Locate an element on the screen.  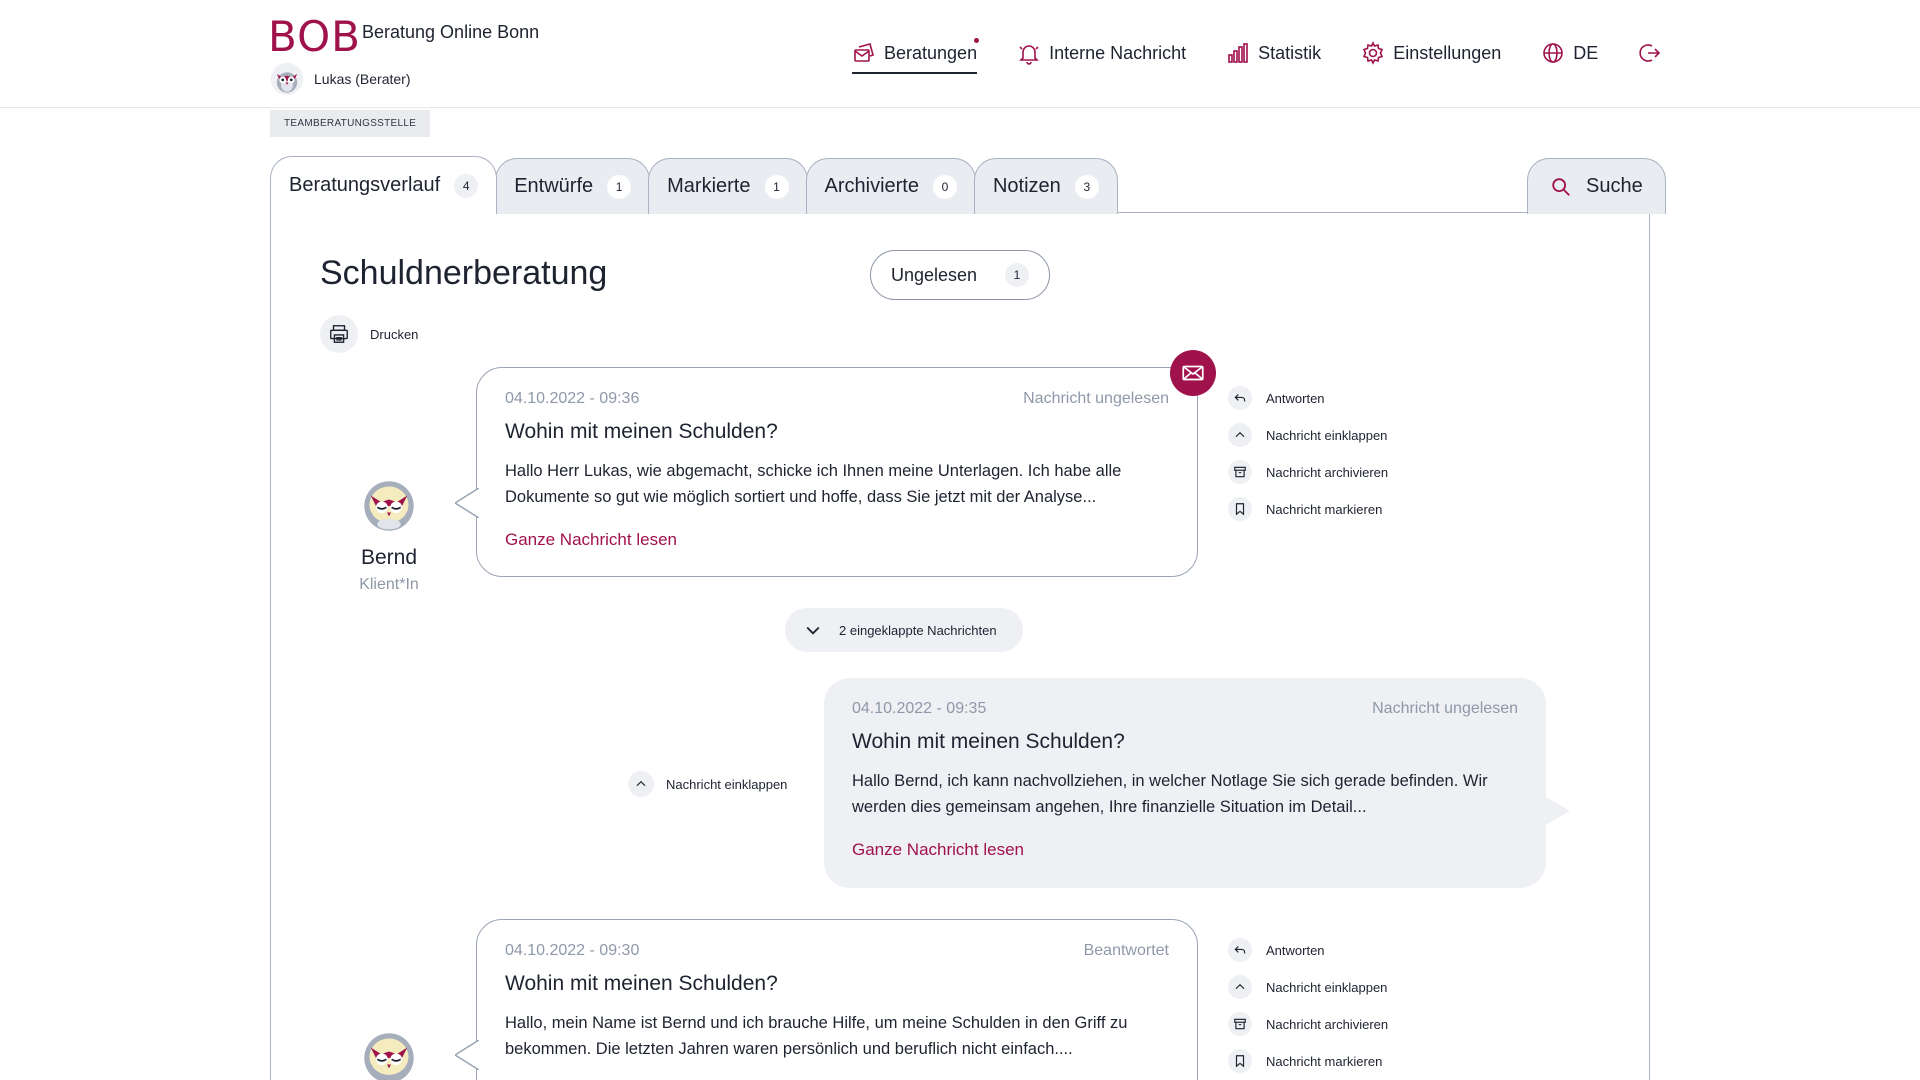
logout-button is located at coordinates (1650, 53).